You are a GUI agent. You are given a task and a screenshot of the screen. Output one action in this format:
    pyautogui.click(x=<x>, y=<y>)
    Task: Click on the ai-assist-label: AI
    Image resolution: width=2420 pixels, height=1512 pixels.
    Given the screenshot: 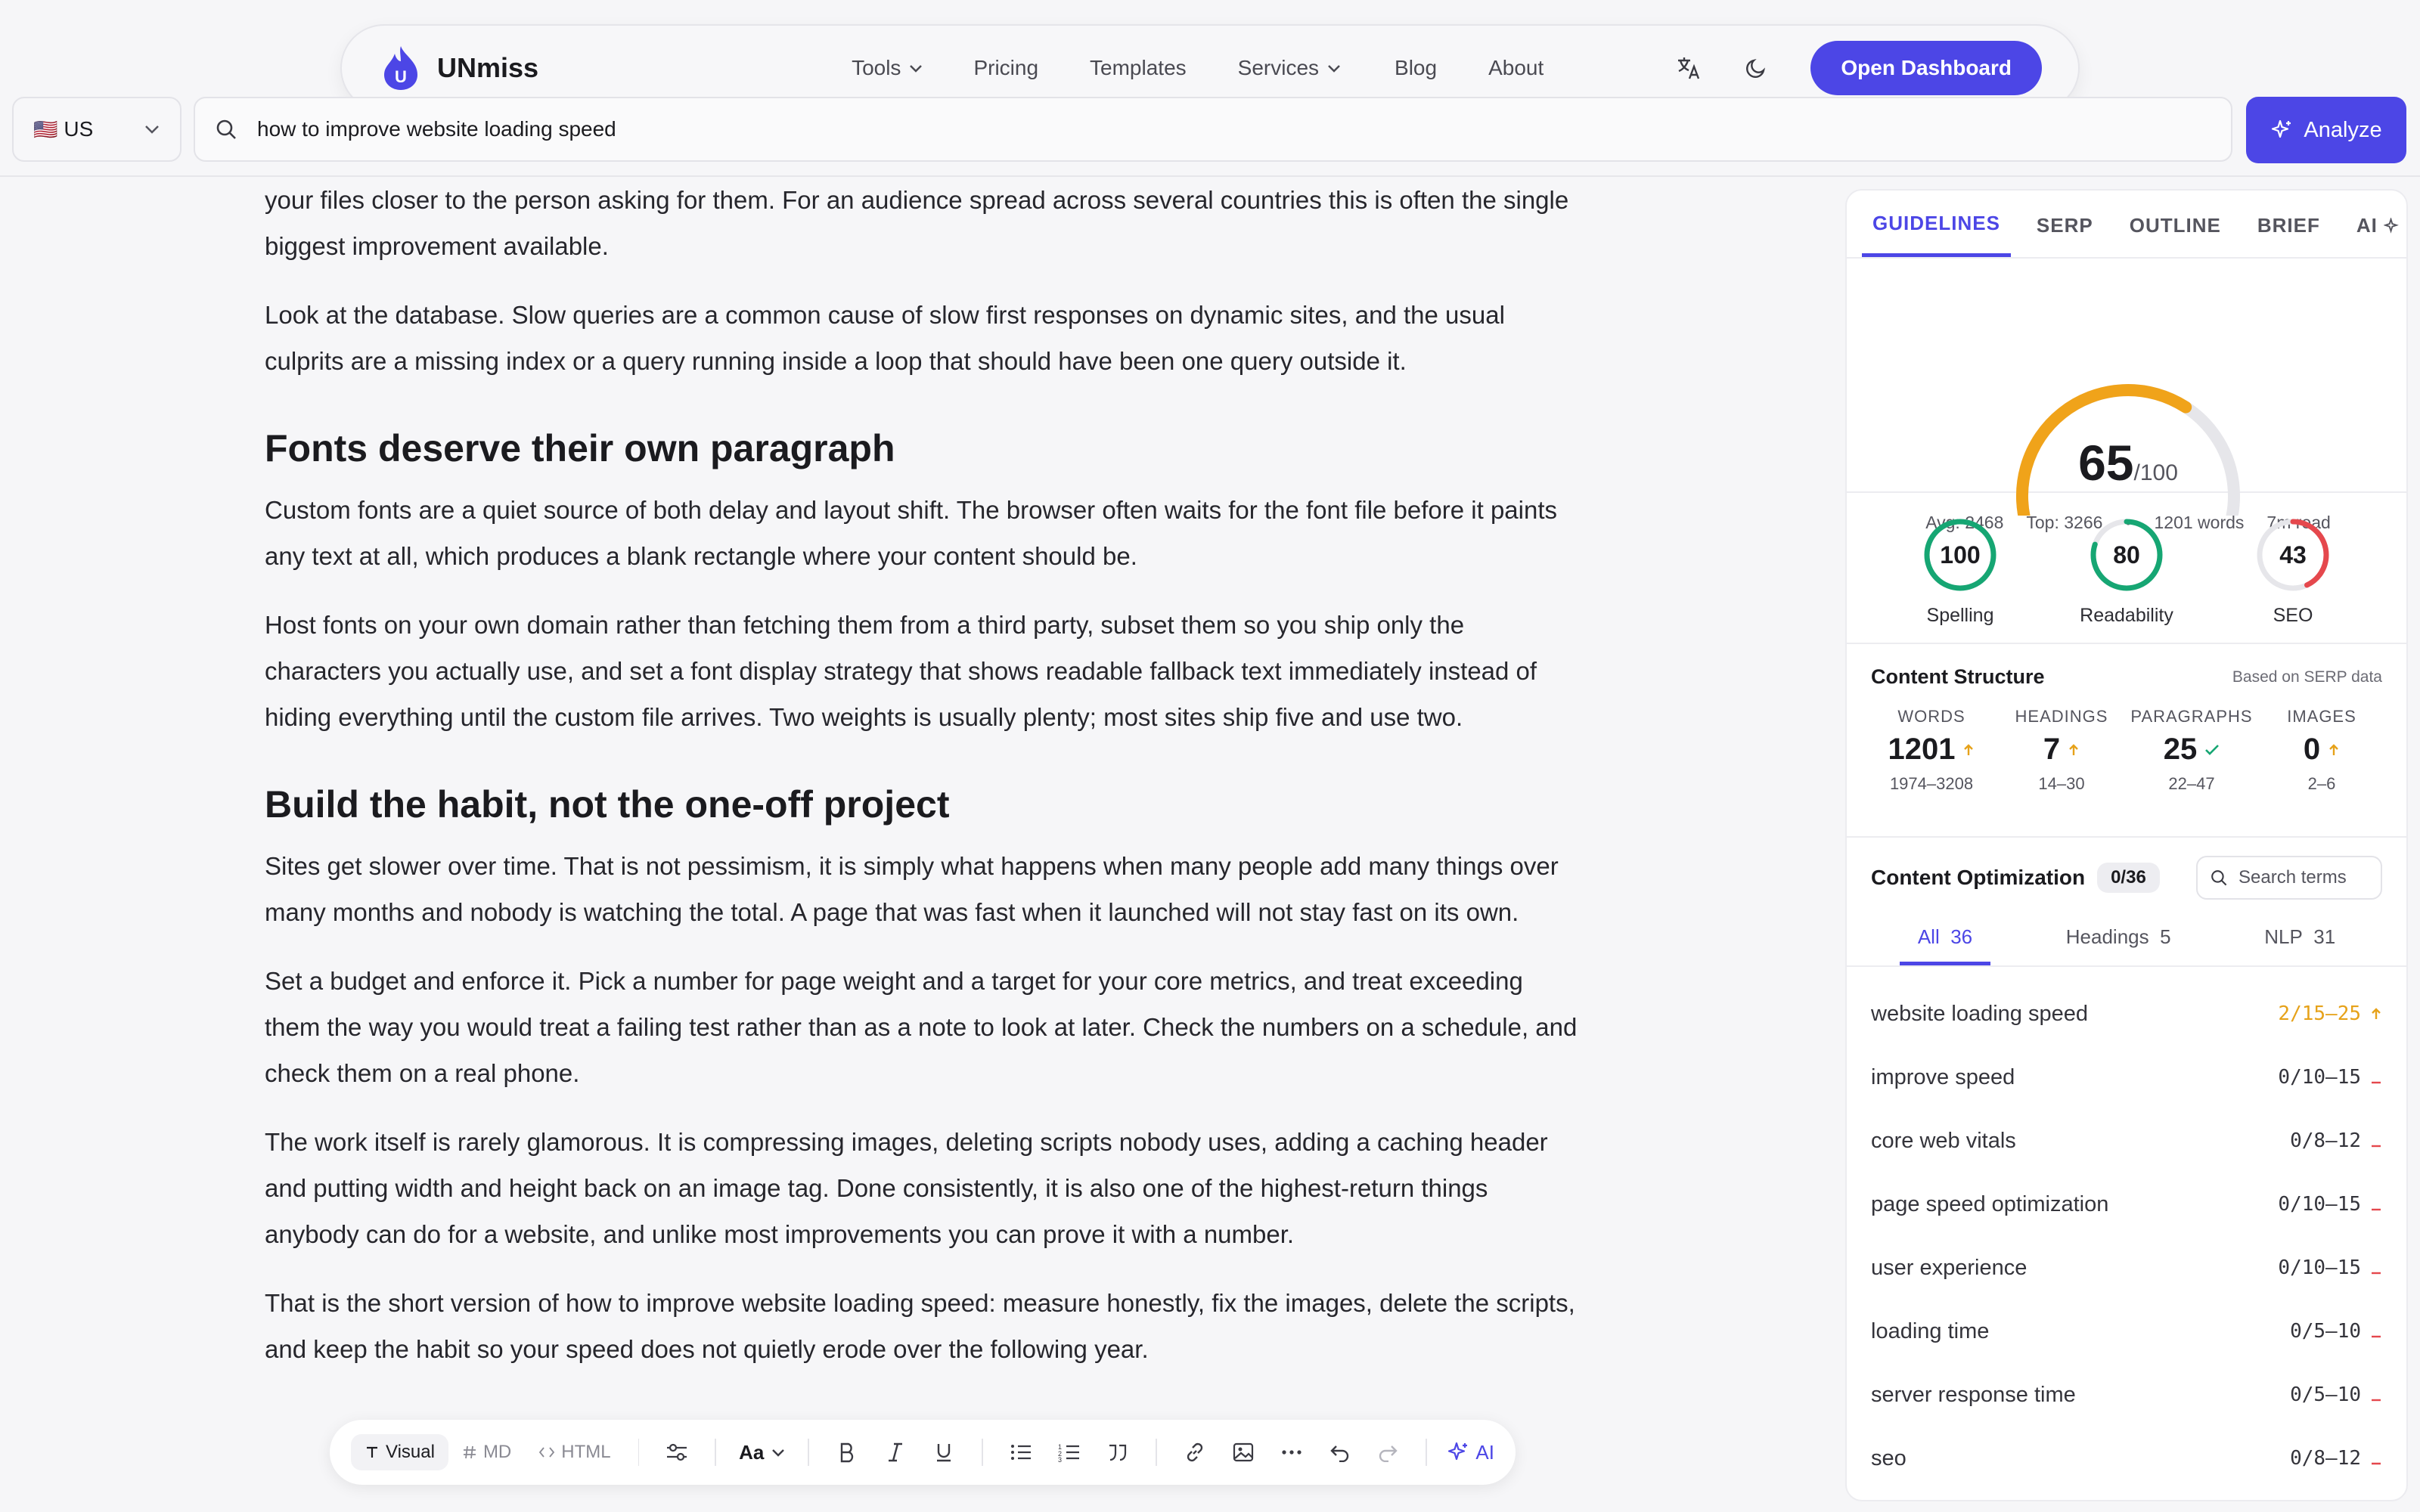 What is the action you would take?
    pyautogui.click(x=1484, y=1452)
    